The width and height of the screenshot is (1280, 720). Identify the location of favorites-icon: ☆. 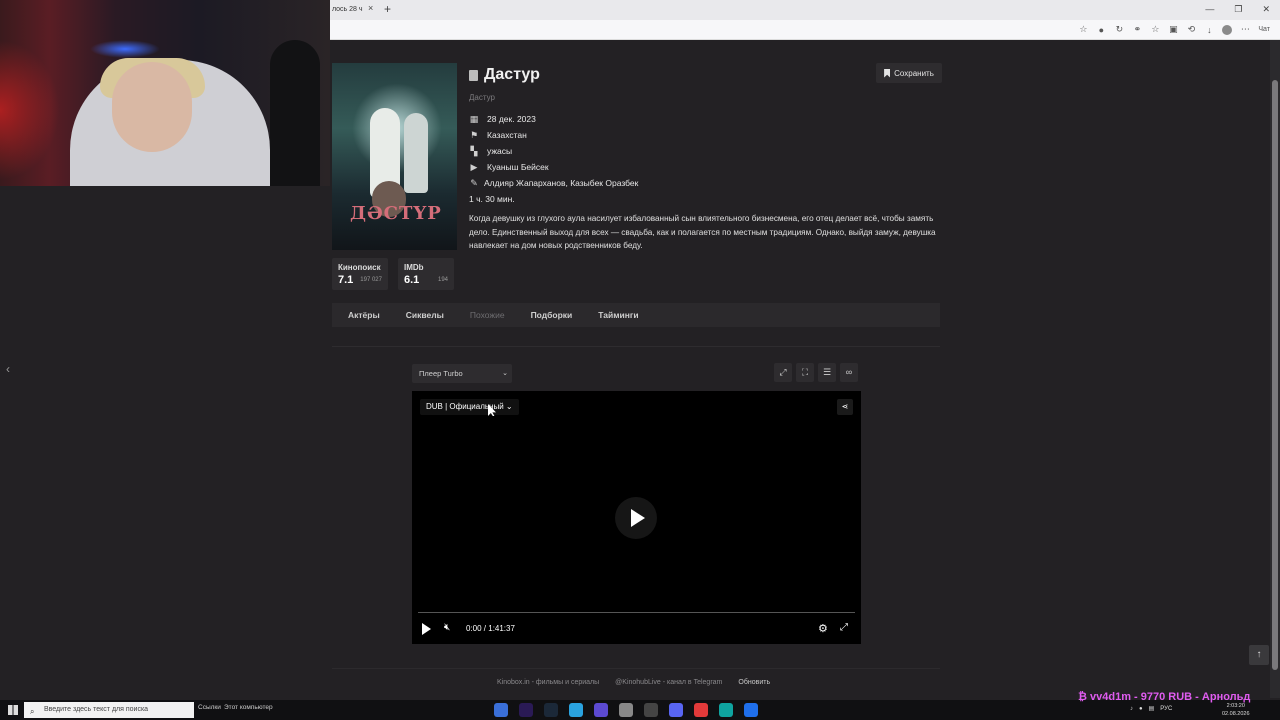
(1155, 29).